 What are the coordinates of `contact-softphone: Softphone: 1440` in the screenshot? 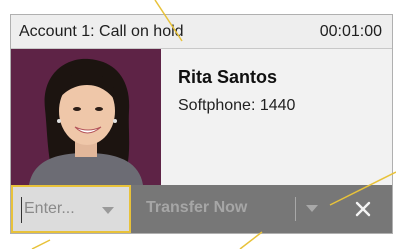 It's located at (237, 105).